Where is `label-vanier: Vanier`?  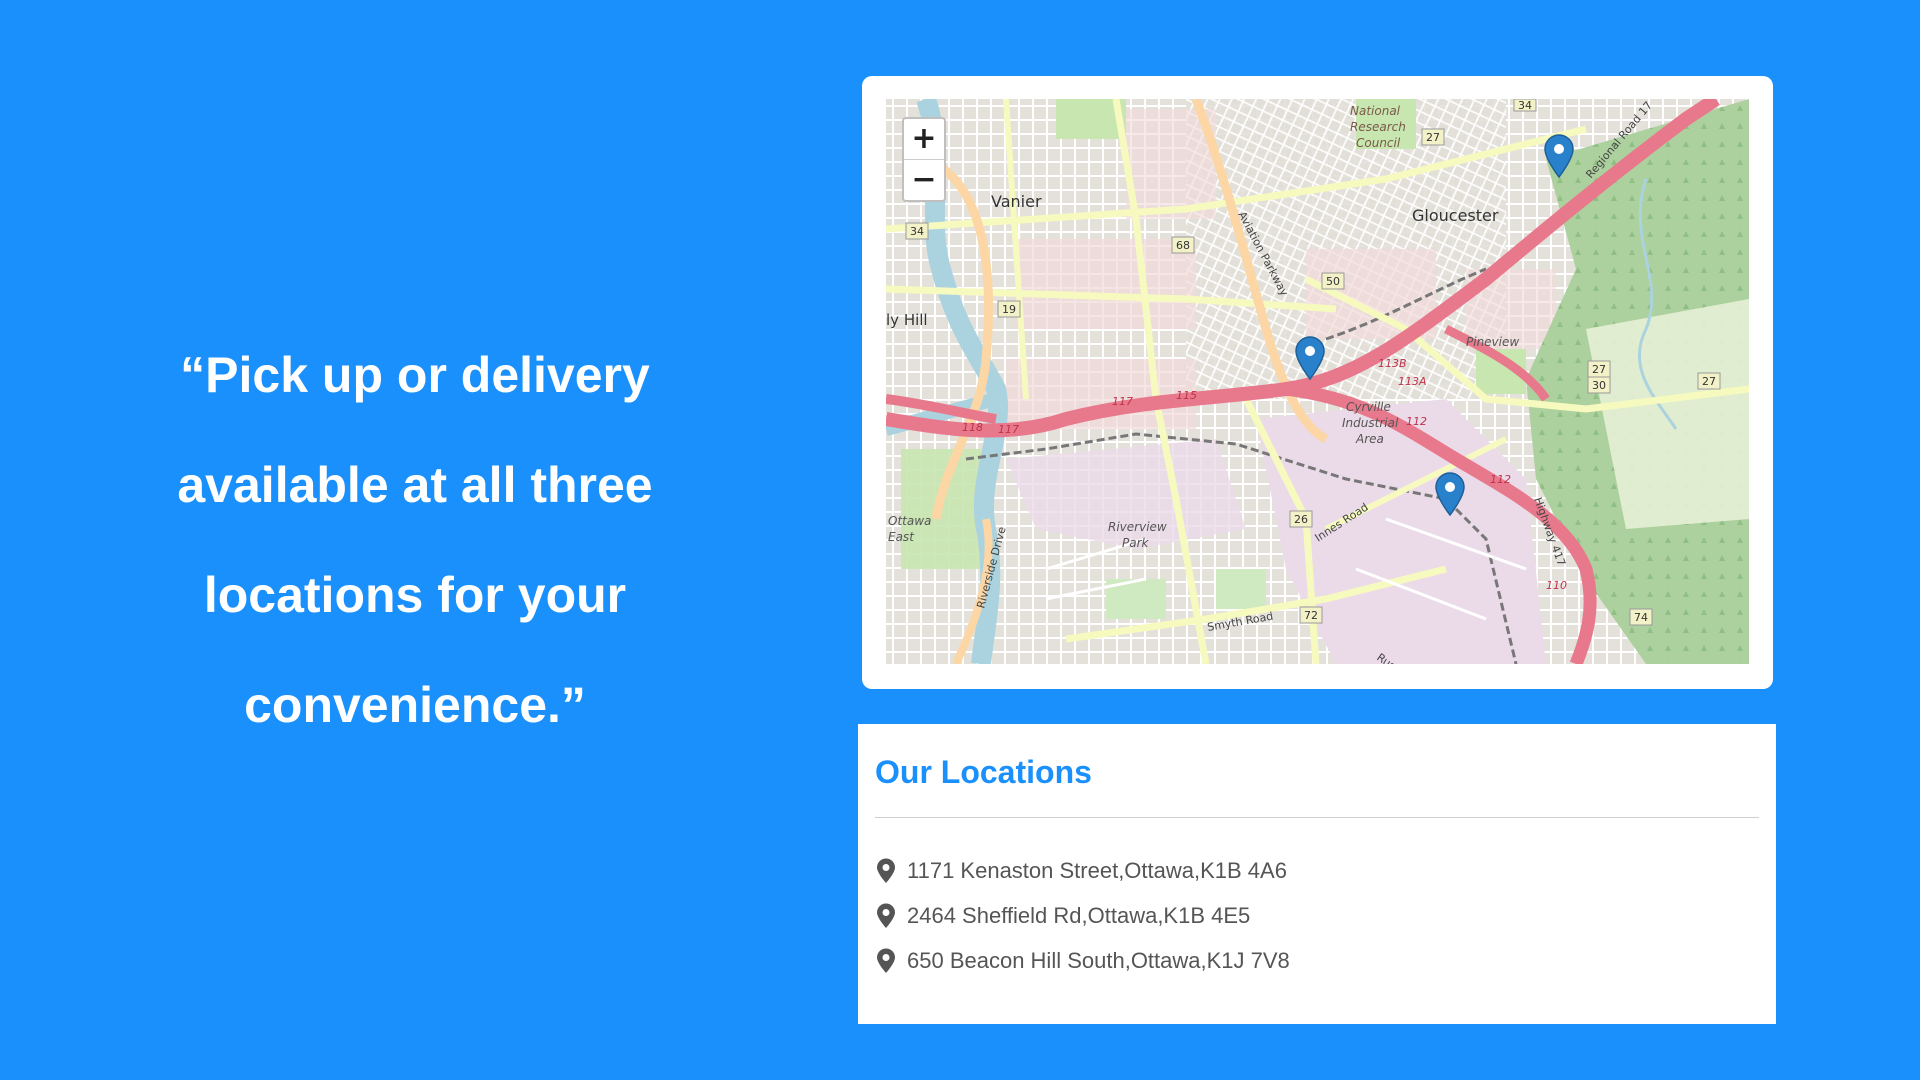
label-vanier: Vanier is located at coordinates (1016, 201).